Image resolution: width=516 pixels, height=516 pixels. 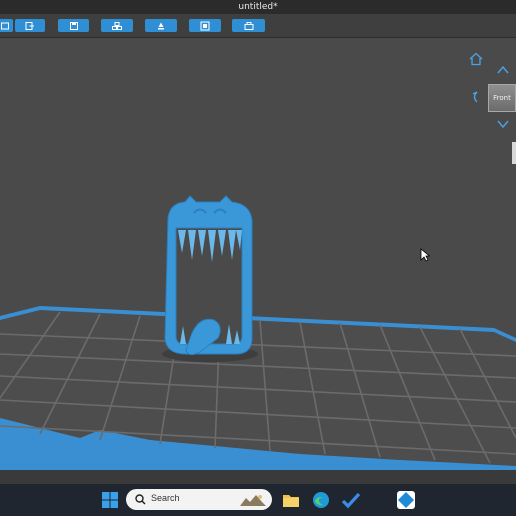 What do you see at coordinates (425, 255) in the screenshot?
I see `mouse-cursor-icon` at bounding box center [425, 255].